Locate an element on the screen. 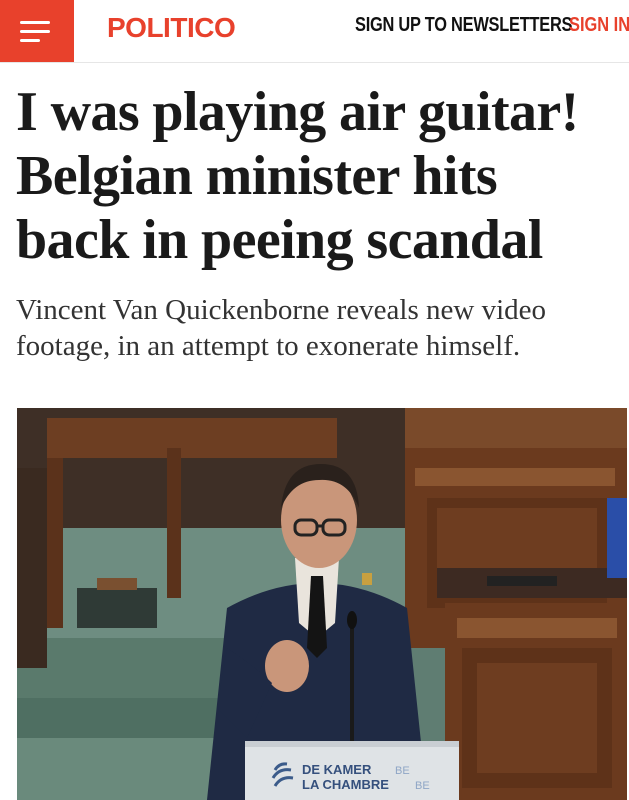 This screenshot has height=800, width=629. top-navigation-bar: POLITICO SIGN UP TO NEWSLETTERS SIGN IN is located at coordinates (314, 31).